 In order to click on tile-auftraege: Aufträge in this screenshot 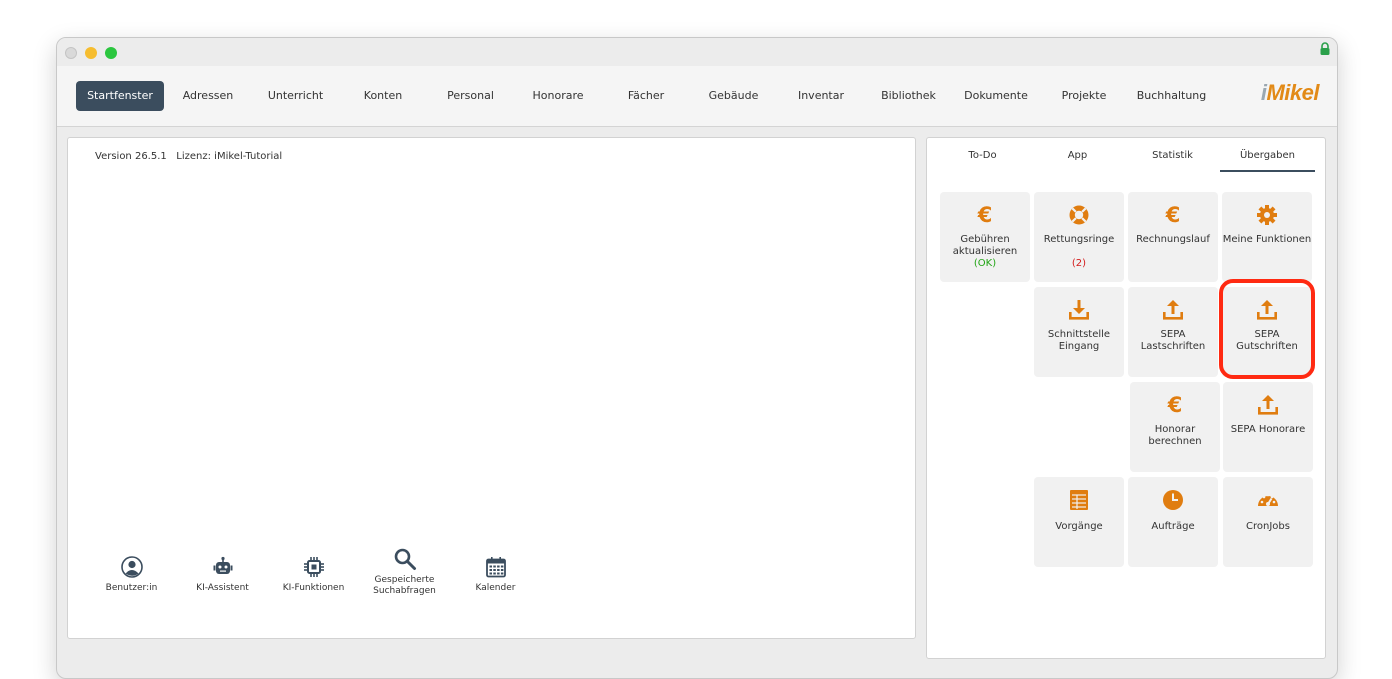, I will do `click(1173, 522)`.